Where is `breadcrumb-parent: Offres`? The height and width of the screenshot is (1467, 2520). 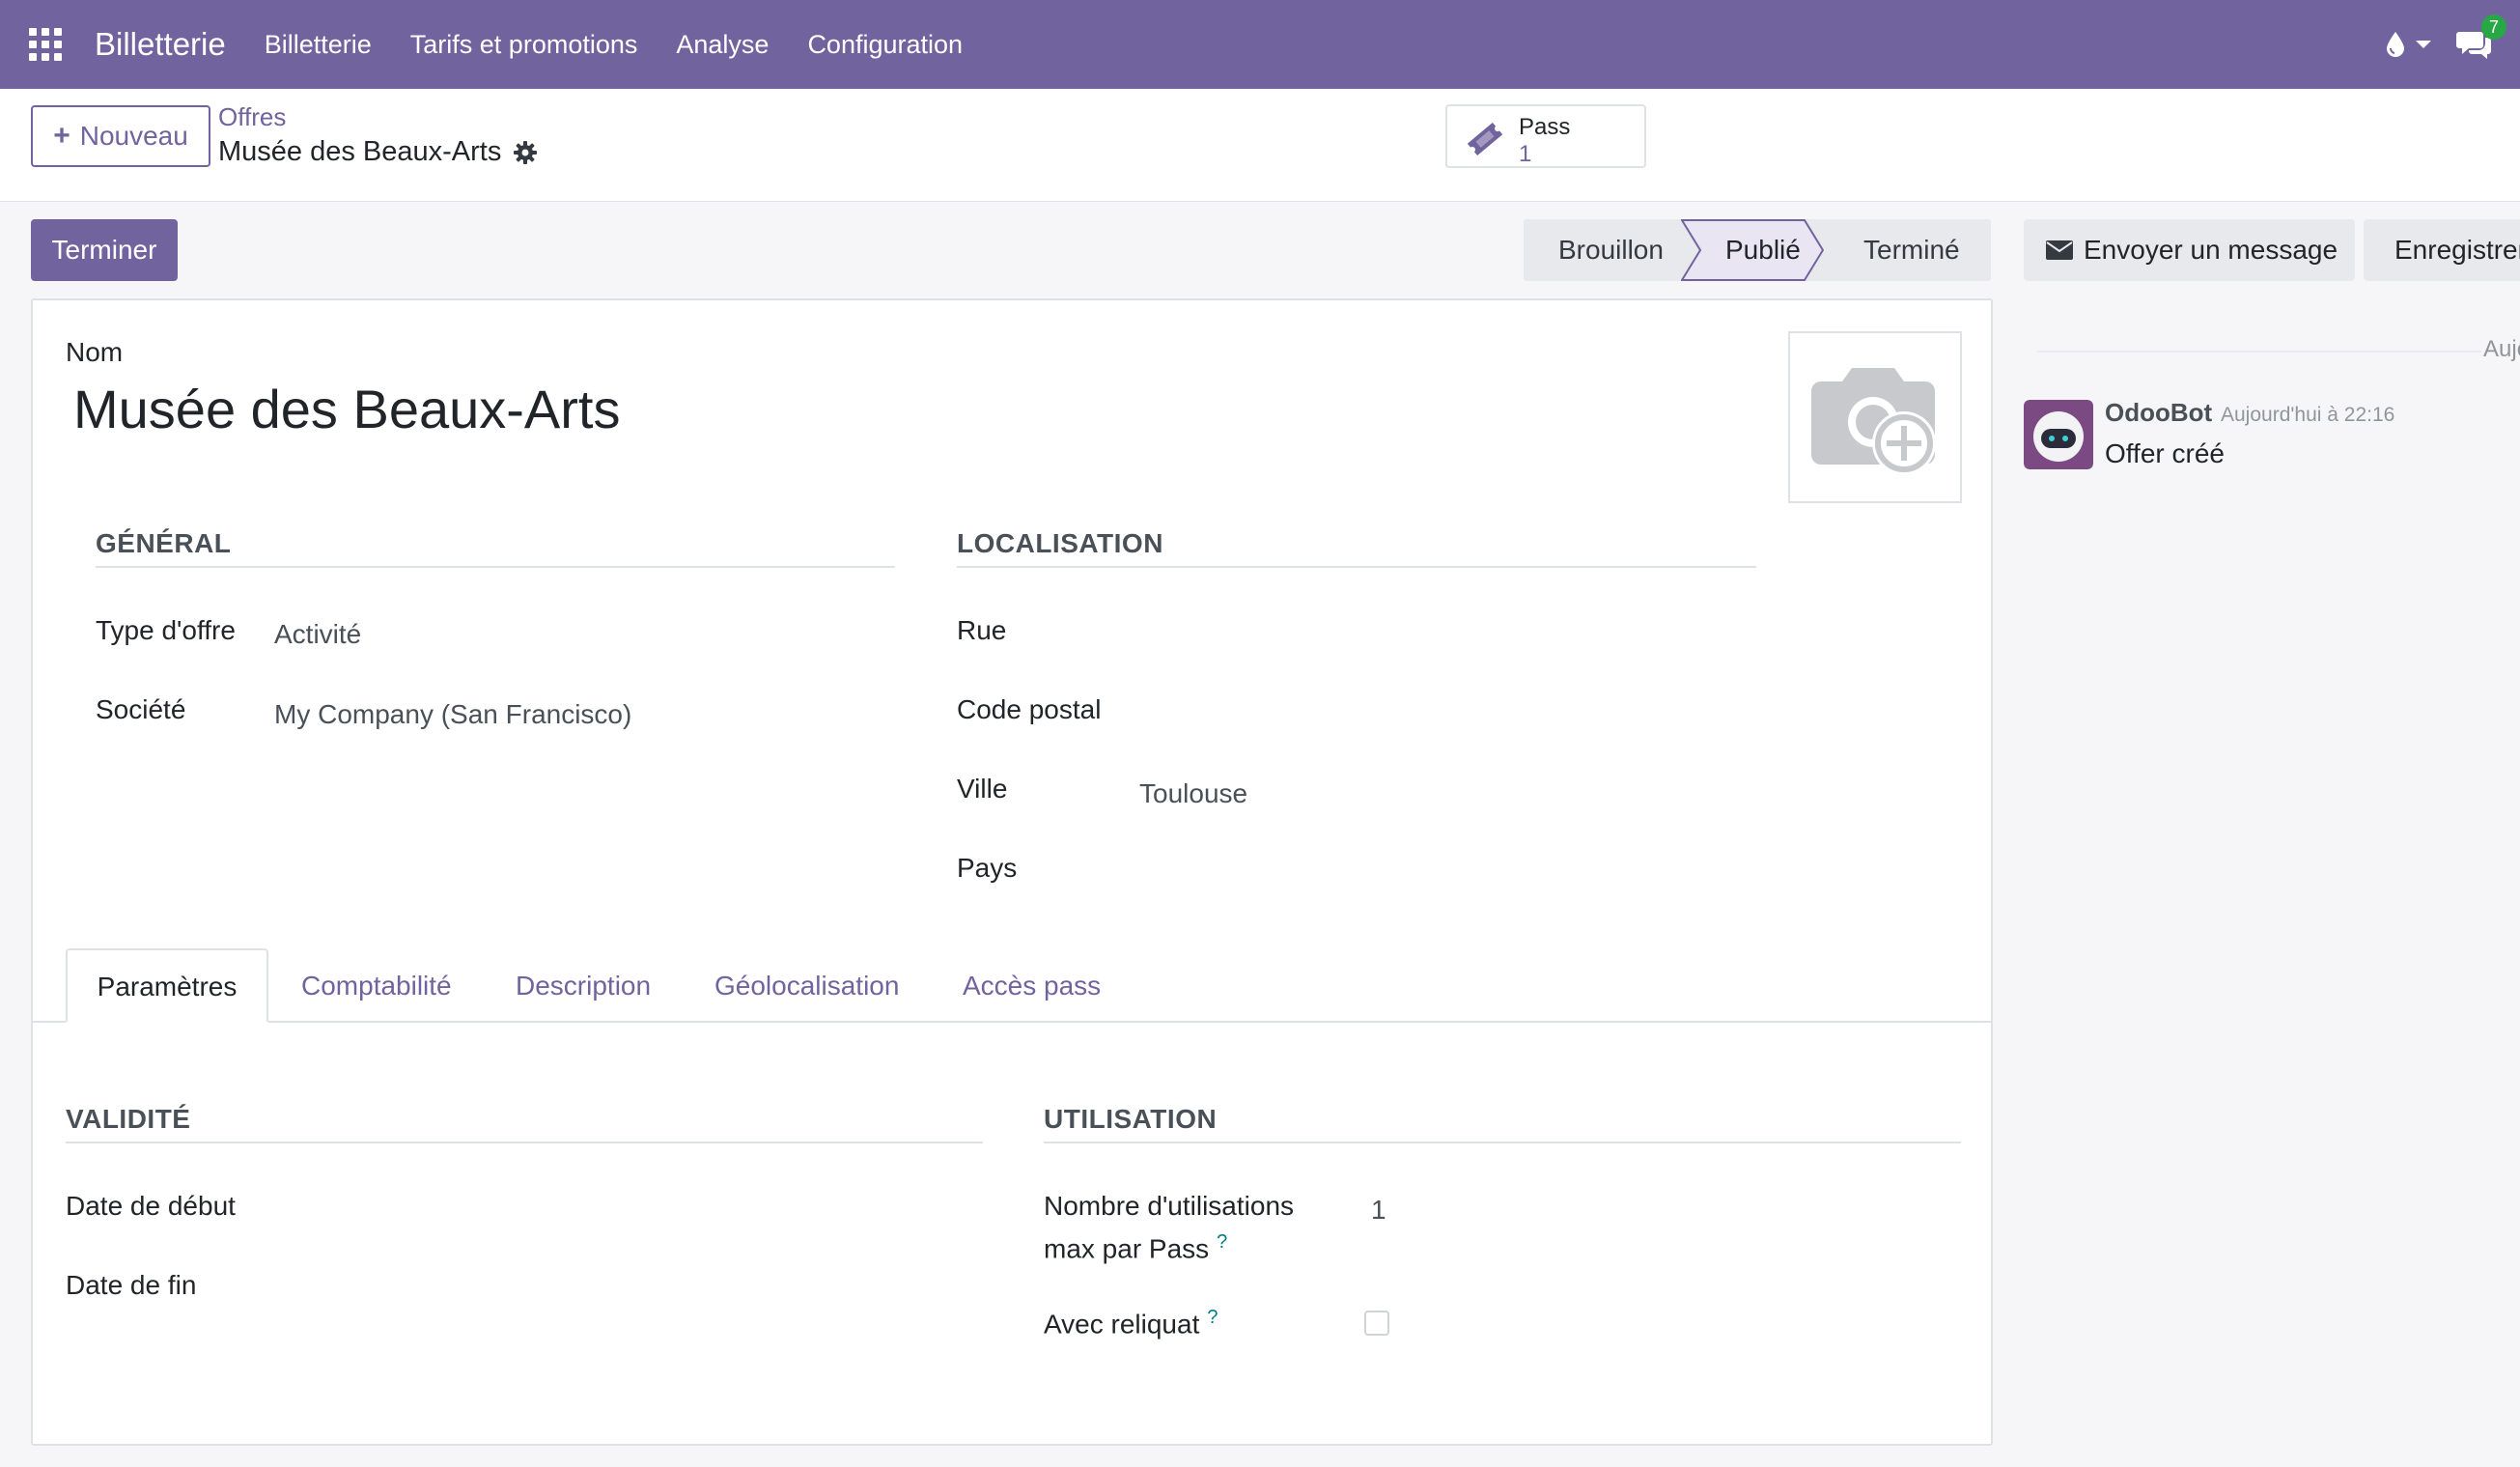 breadcrumb-parent: Offres is located at coordinates (252, 117).